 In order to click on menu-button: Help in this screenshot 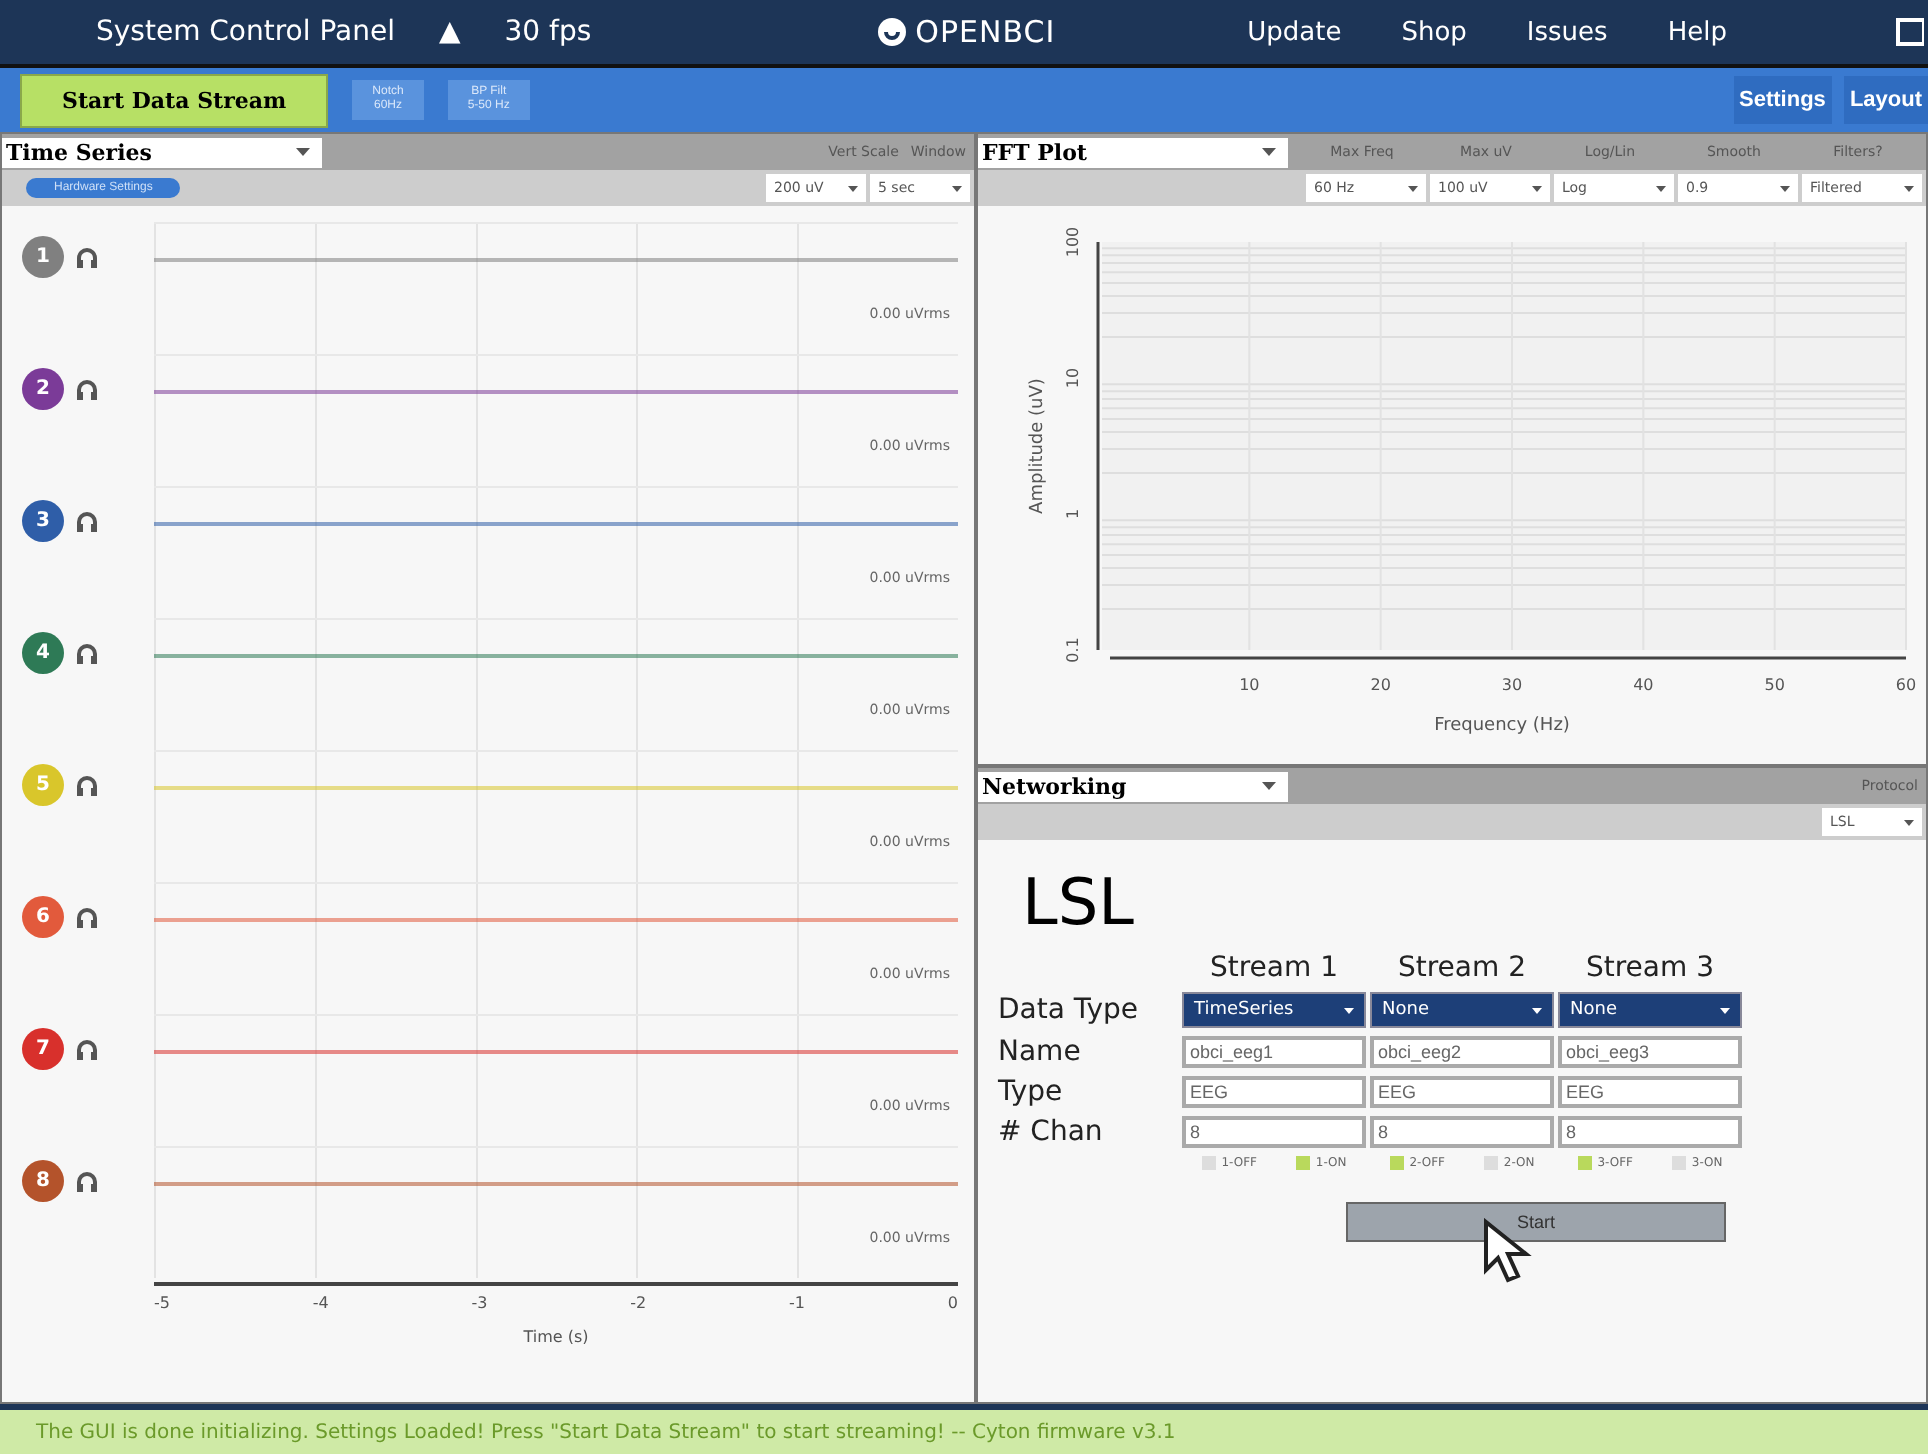, I will do `click(1697, 32)`.